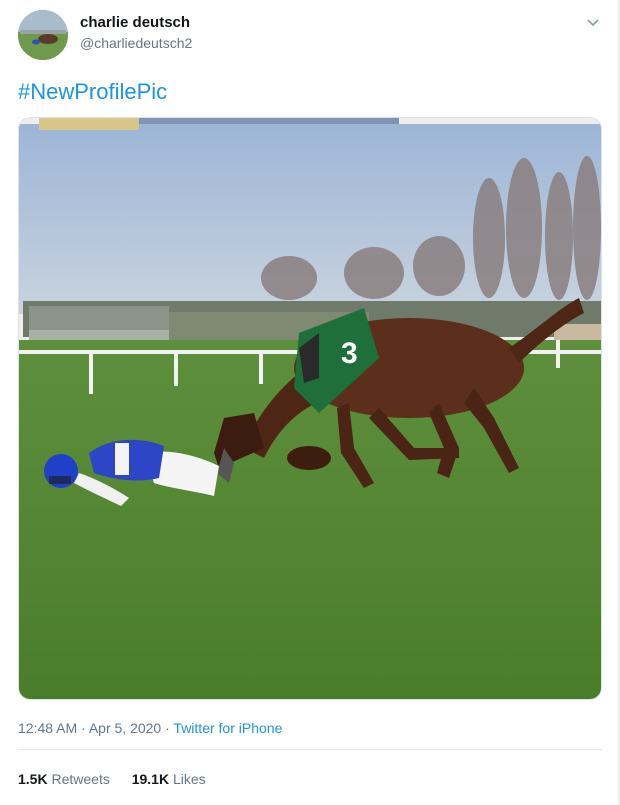 This screenshot has height=805, width=620. I want to click on tweet-date: Apr 5, 2020, so click(125, 728).